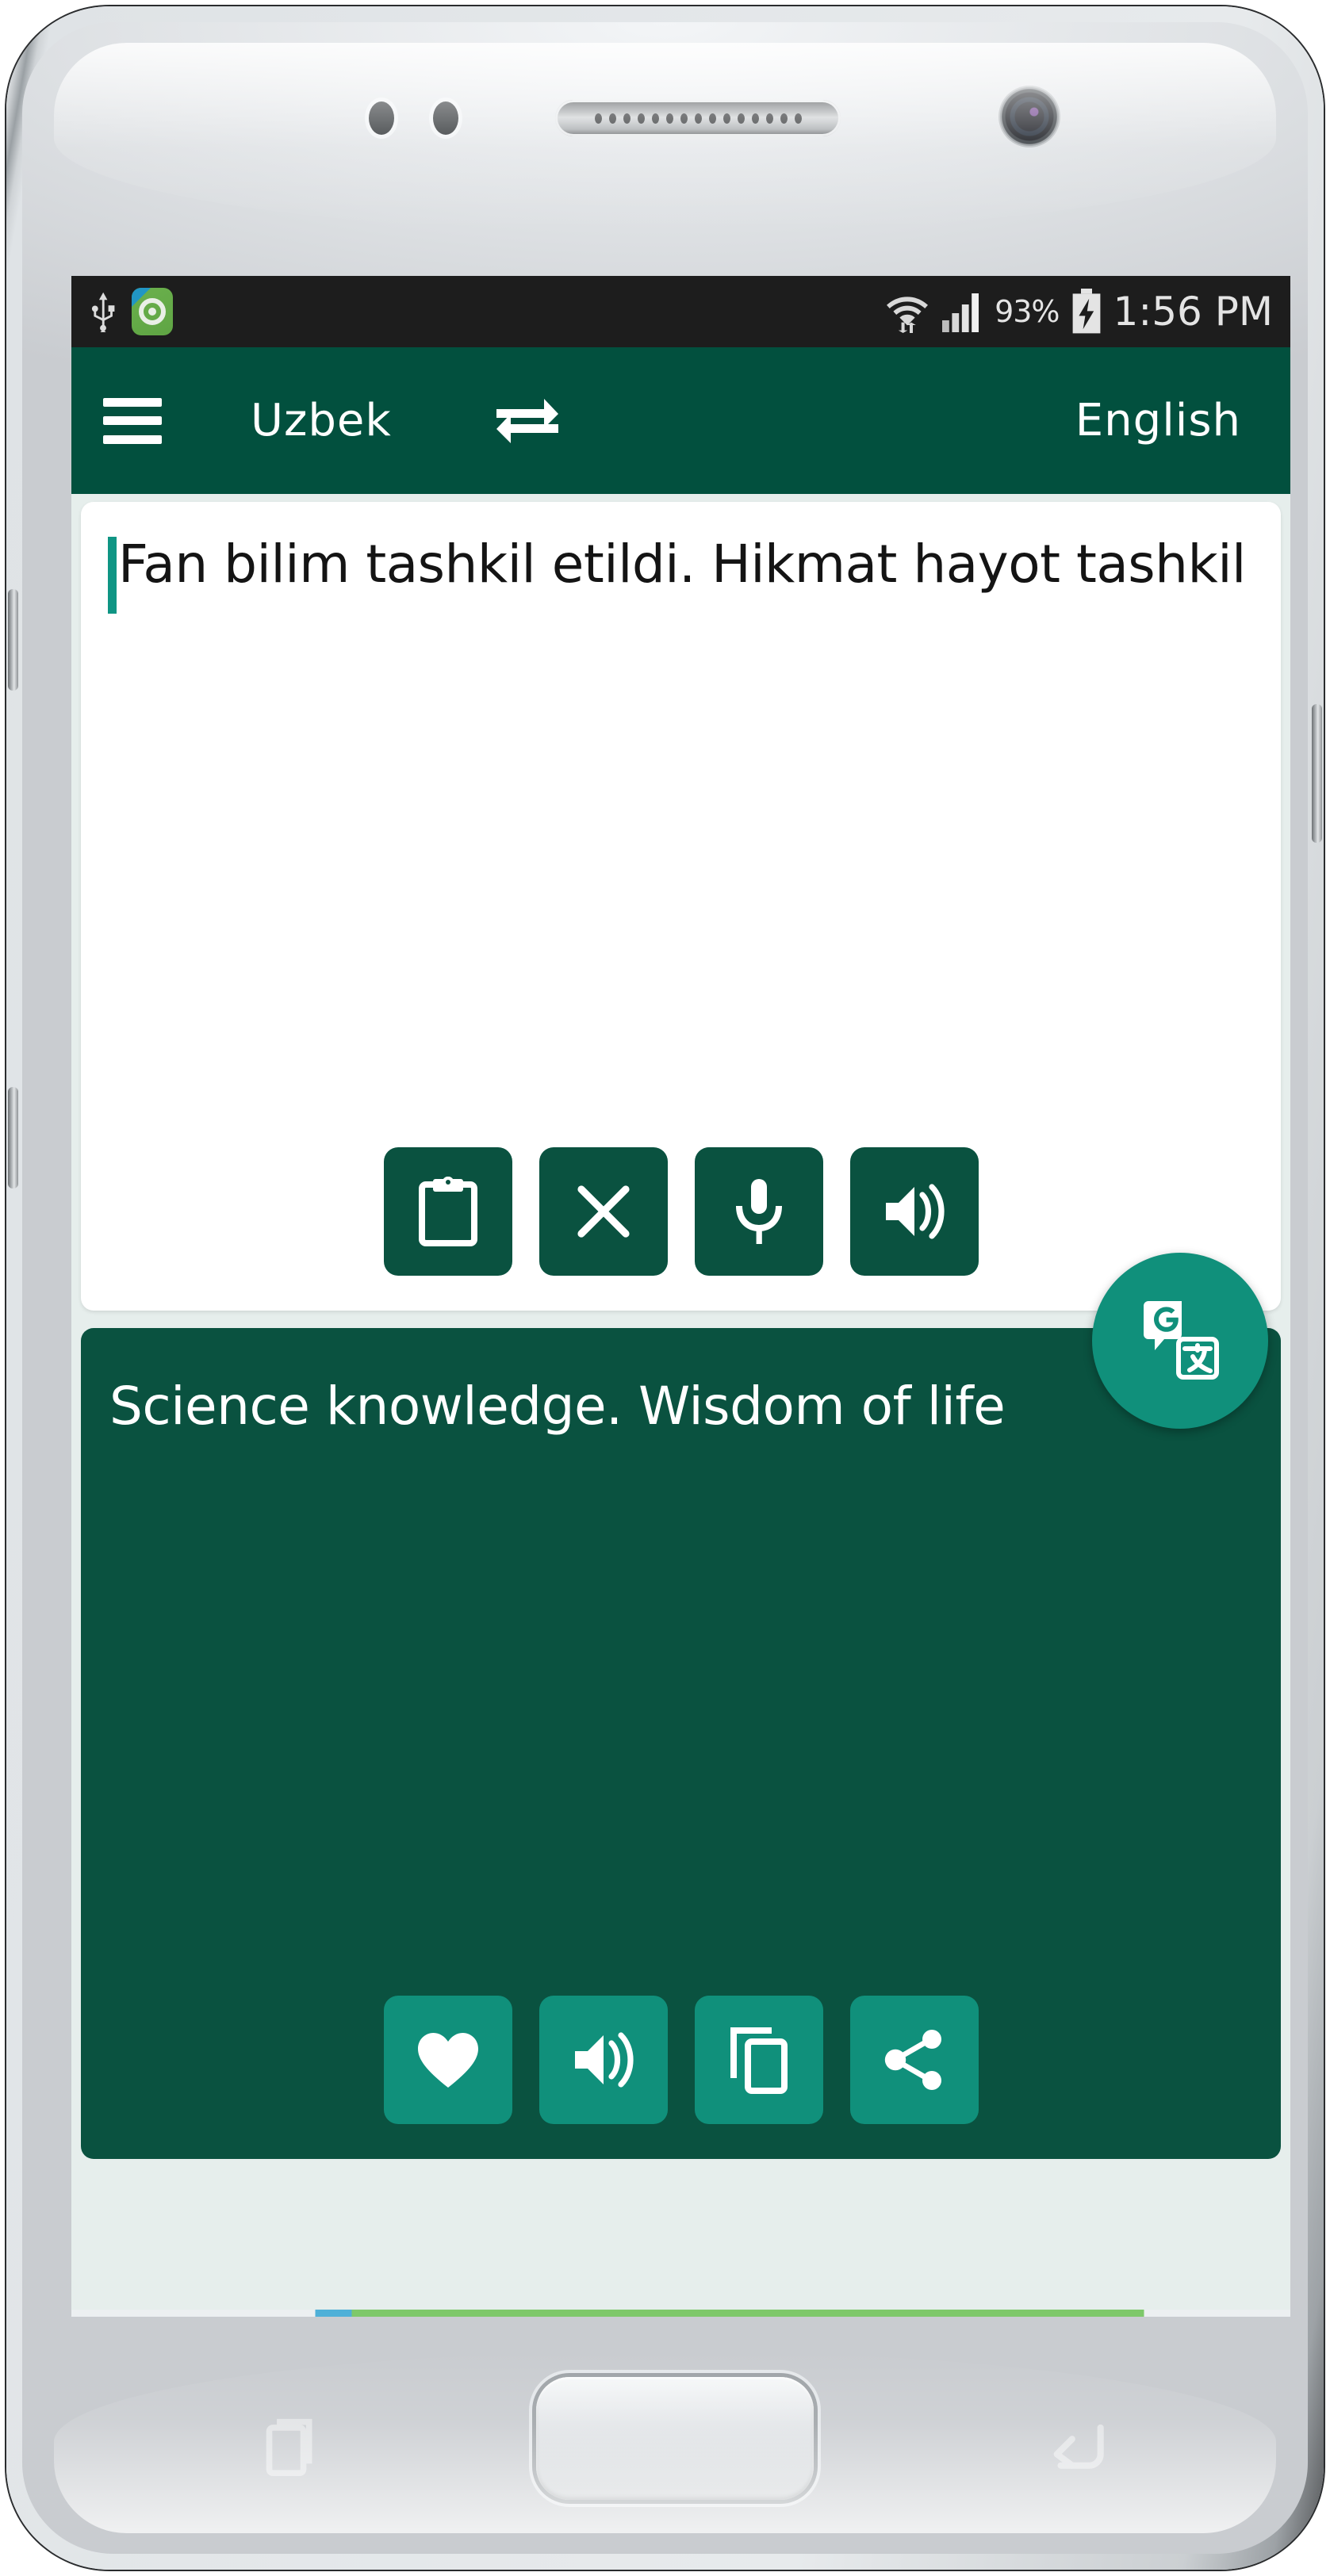 The height and width of the screenshot is (2576, 1330). Describe the element at coordinates (1029, 116) in the screenshot. I see `front-camera-icon` at that location.